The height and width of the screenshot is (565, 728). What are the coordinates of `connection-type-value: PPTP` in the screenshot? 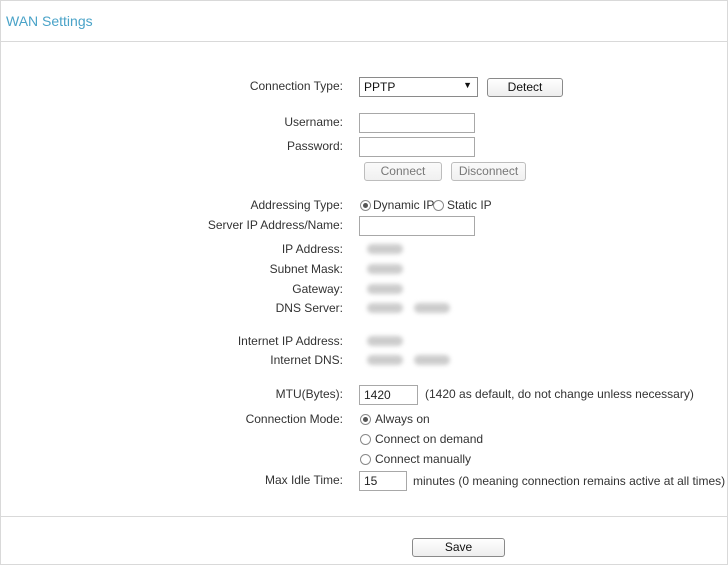 It's located at (380, 87).